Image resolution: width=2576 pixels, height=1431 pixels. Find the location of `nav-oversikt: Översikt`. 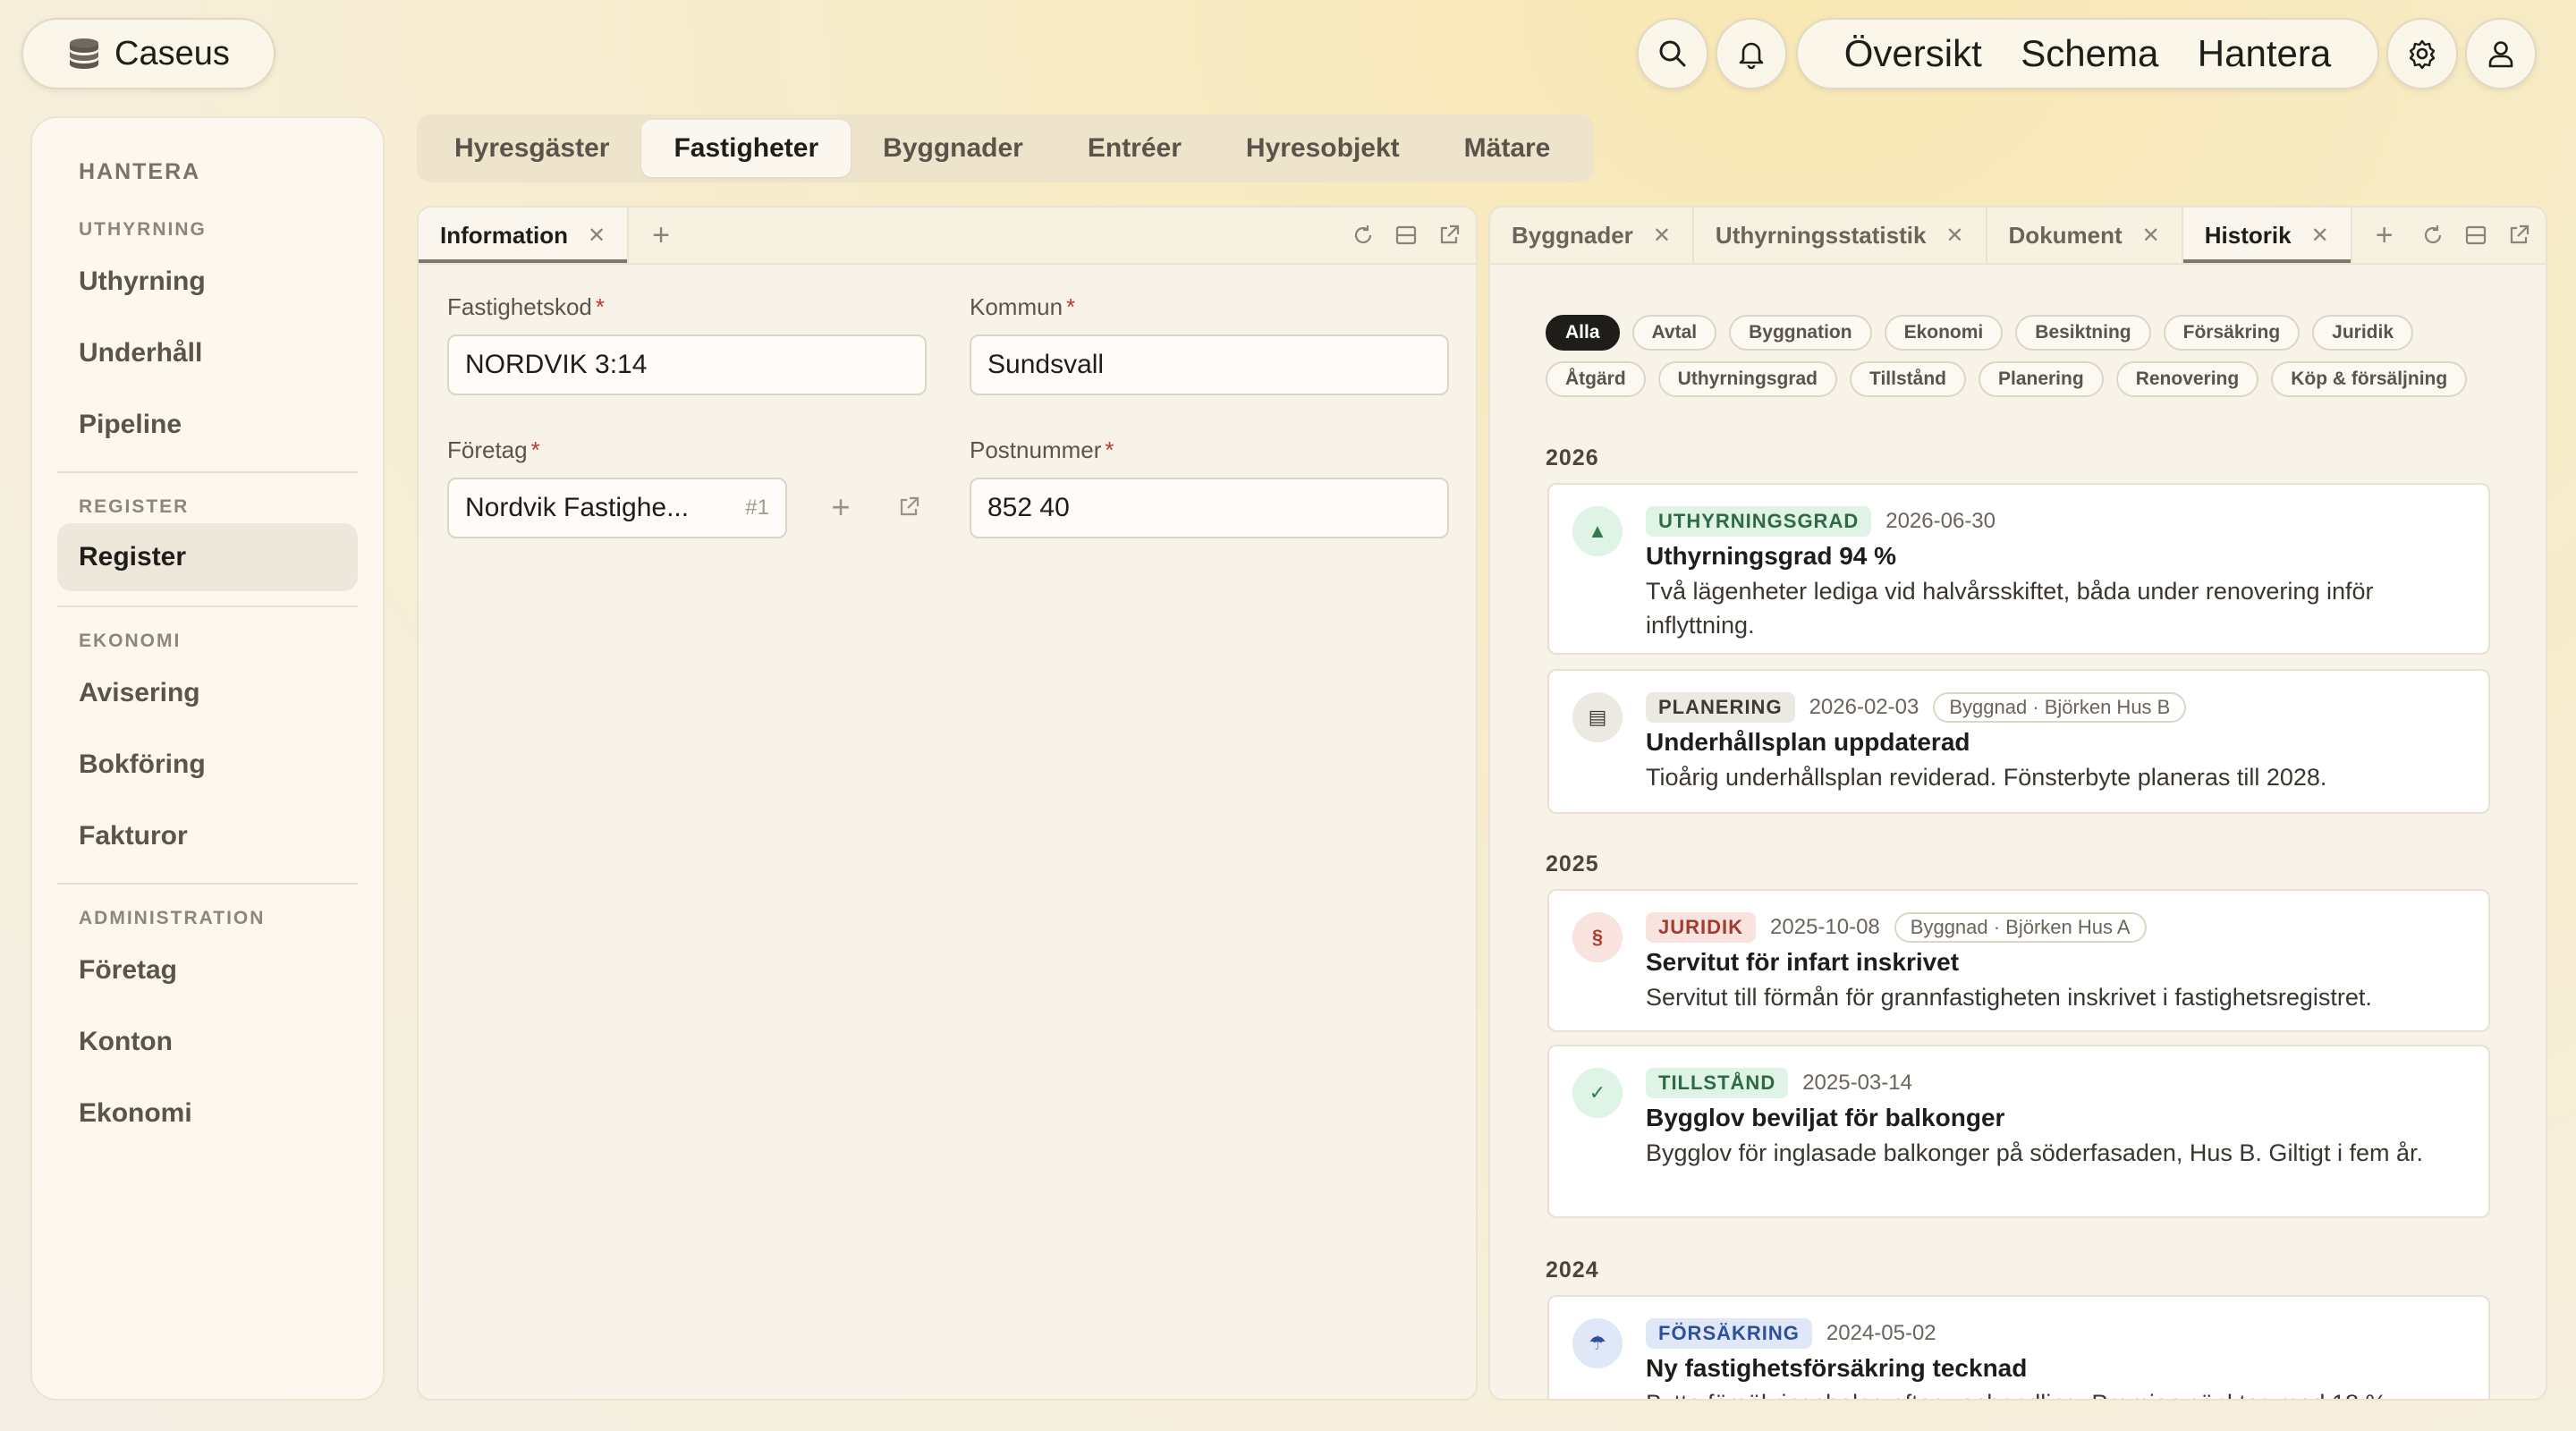

nav-oversikt: Översikt is located at coordinates (1913, 54).